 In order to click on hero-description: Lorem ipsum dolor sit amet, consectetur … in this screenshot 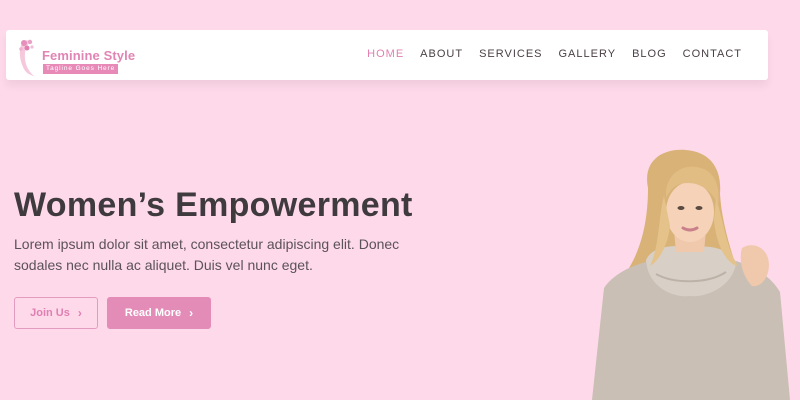, I will do `click(207, 254)`.